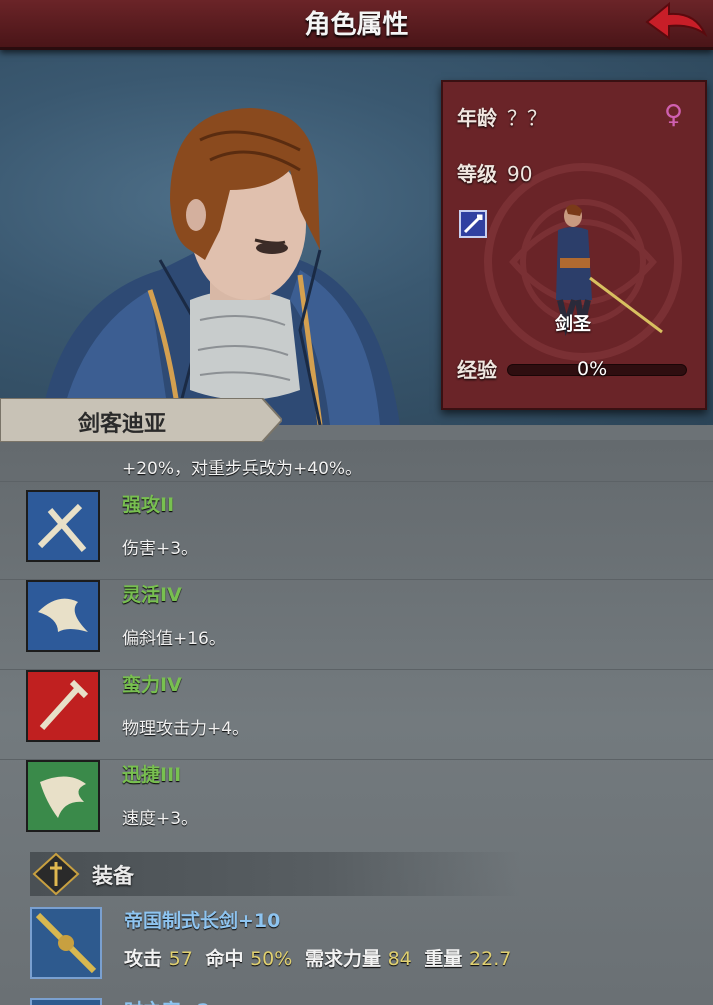 The width and height of the screenshot is (713, 1005). Describe the element at coordinates (113, 876) in the screenshot. I see `section-label: 装备` at that location.